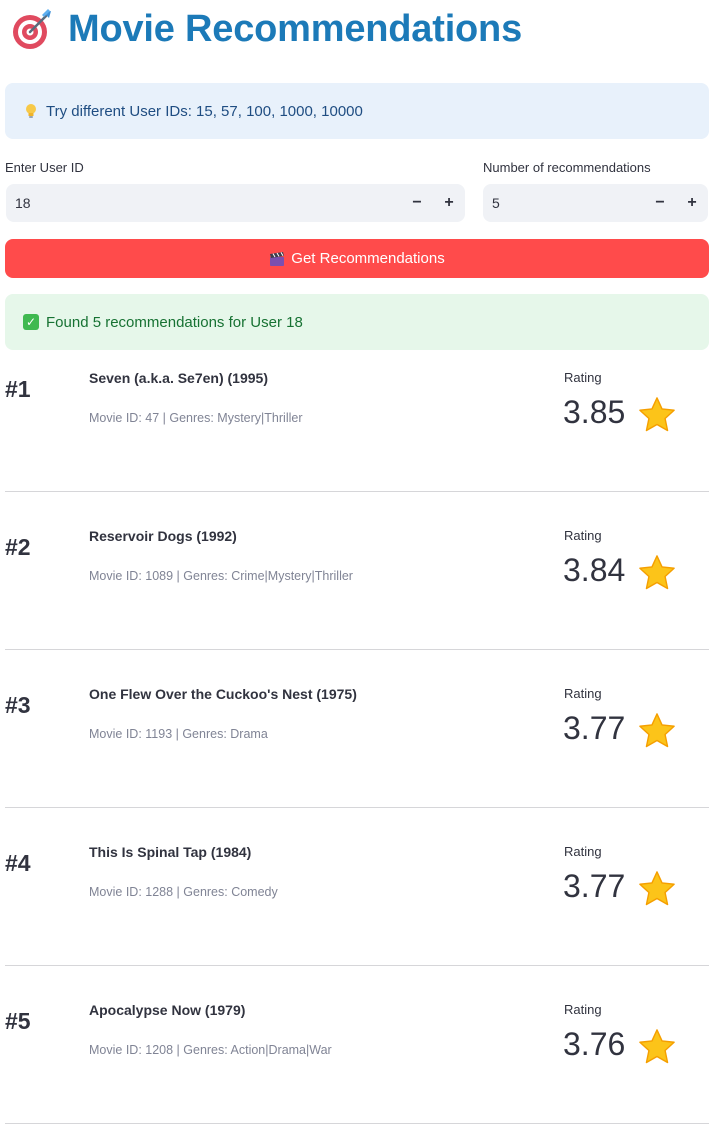  I want to click on movie-title: Seven (a.k.a. Se7en) (1995), so click(178, 378).